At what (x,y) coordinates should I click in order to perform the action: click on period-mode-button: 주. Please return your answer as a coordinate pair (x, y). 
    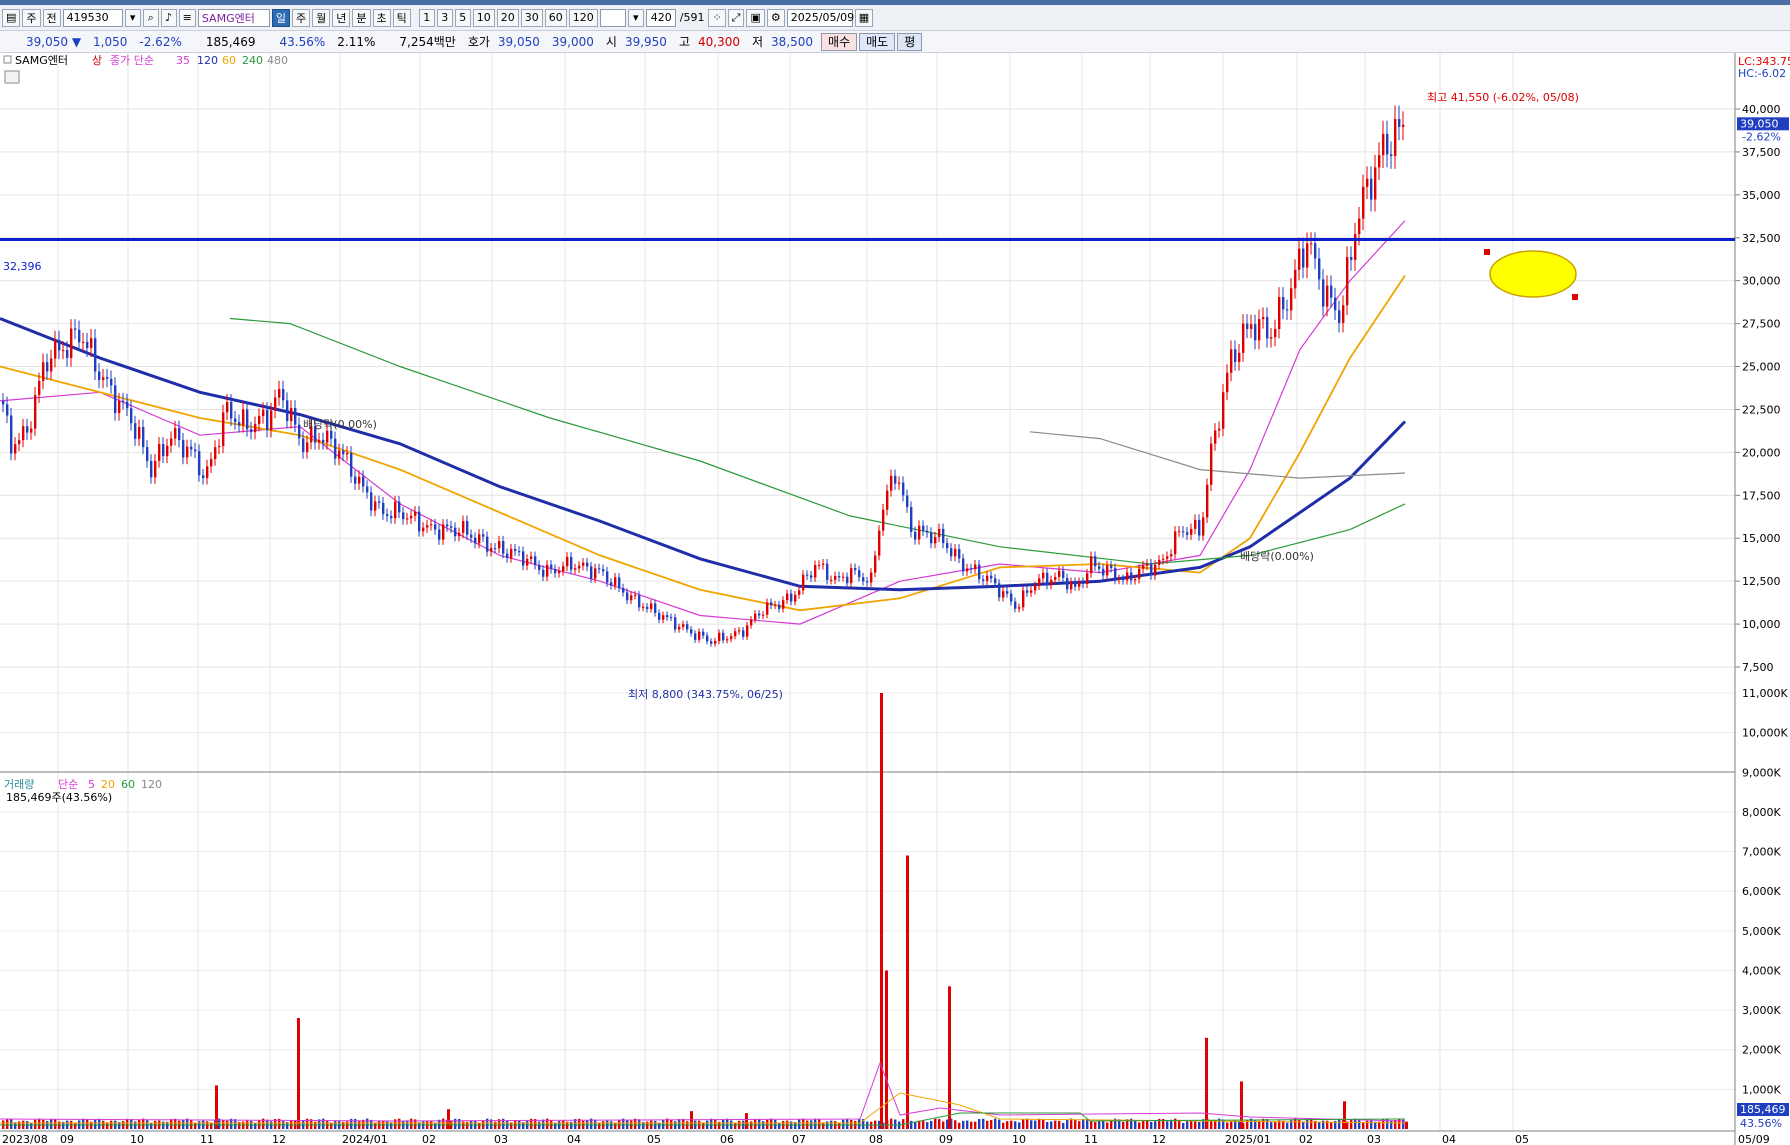
    Looking at the image, I should click on (31, 17).